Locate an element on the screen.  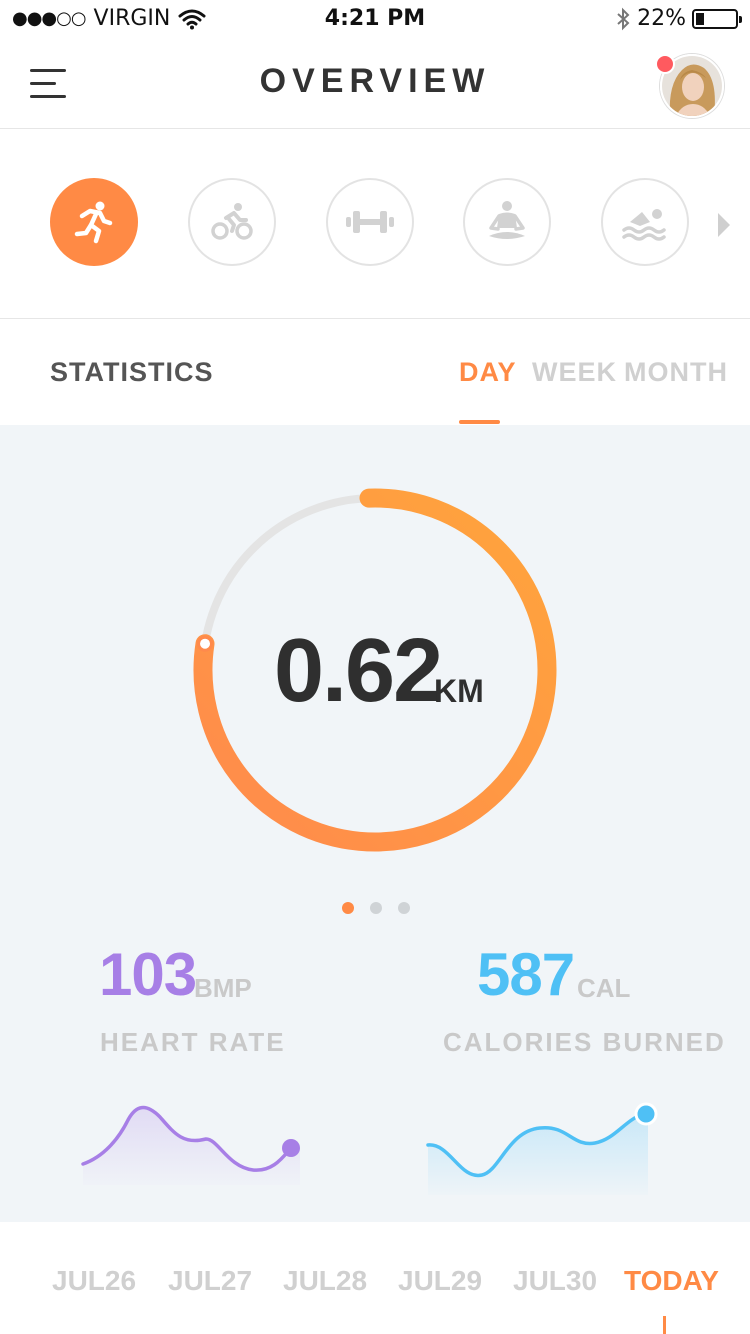
battery-percent: 22% is located at coordinates (661, 18).